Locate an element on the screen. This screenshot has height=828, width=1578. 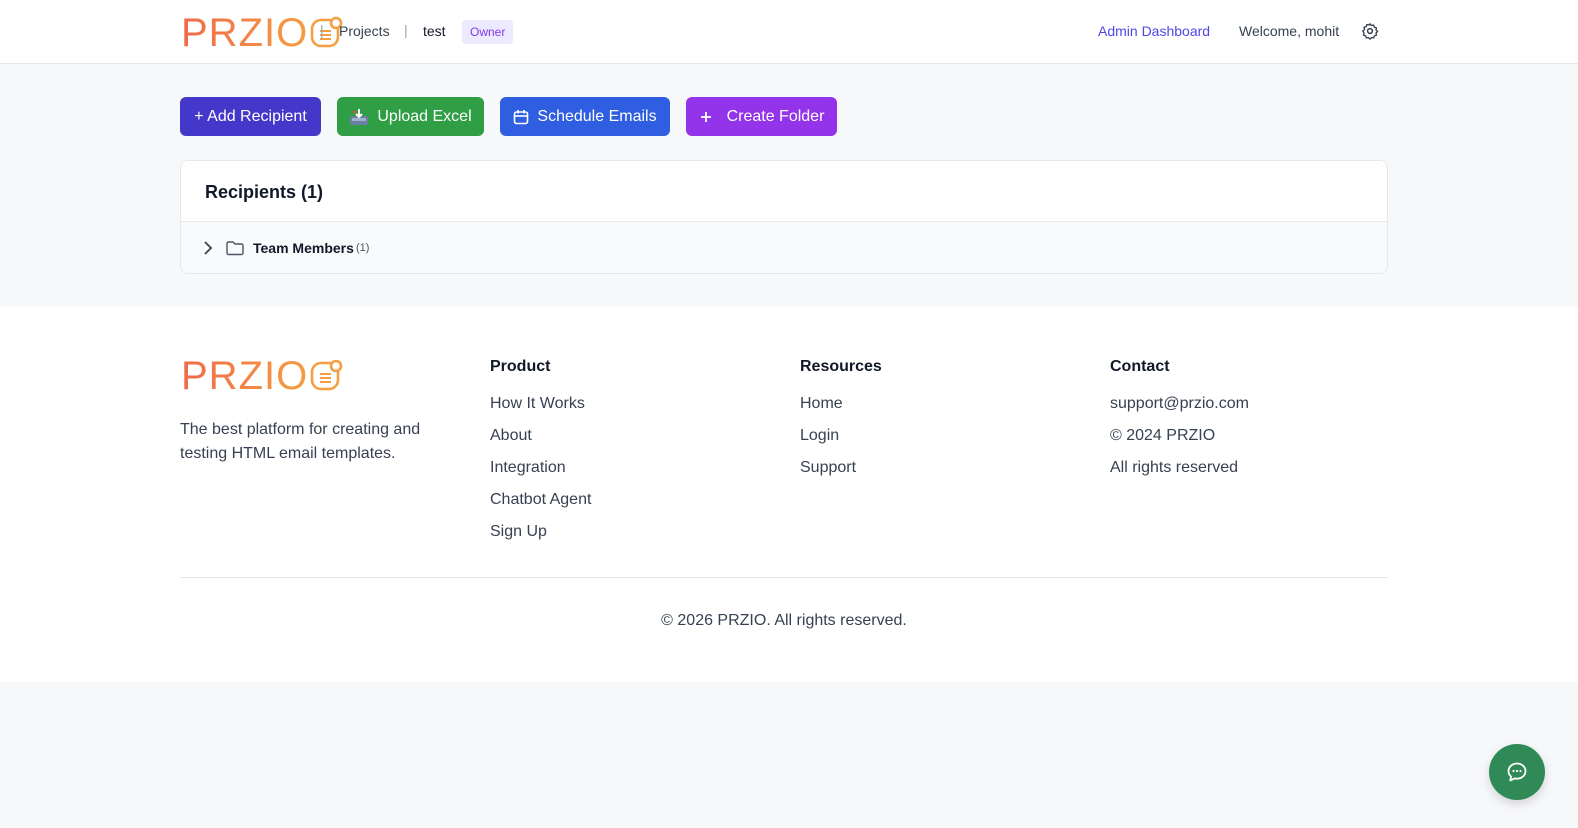
footer-contact-email: support@przio.com is located at coordinates (1179, 409).